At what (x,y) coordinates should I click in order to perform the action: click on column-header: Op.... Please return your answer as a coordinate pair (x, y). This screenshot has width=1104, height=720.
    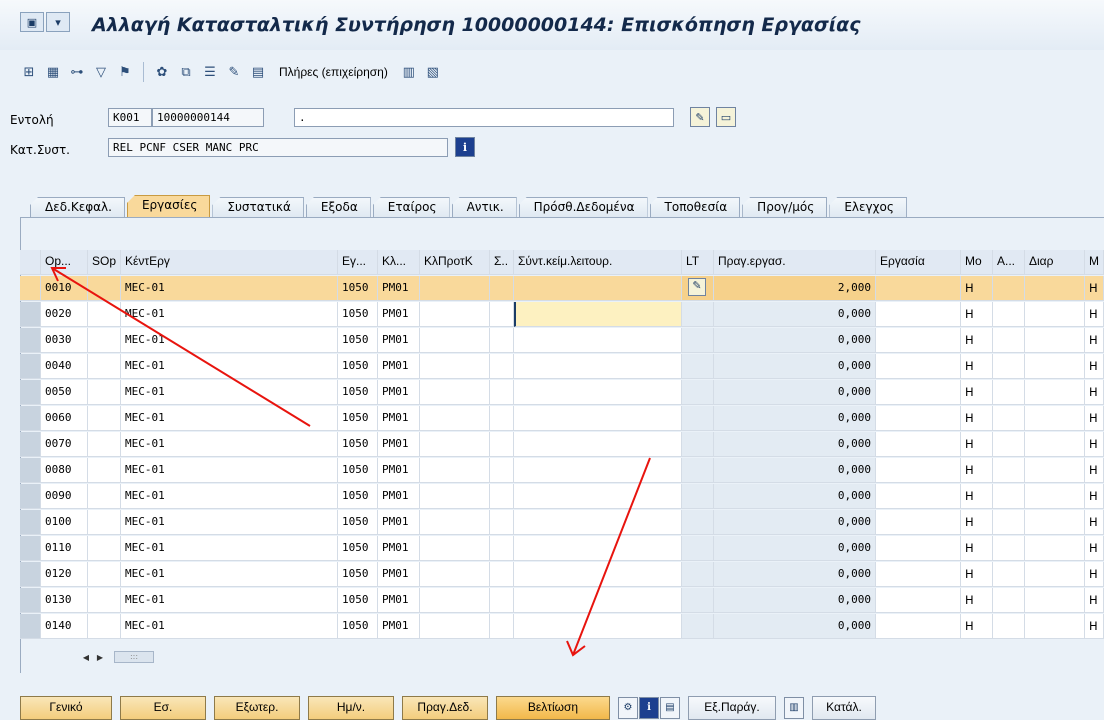
    Looking at the image, I should click on (64, 262).